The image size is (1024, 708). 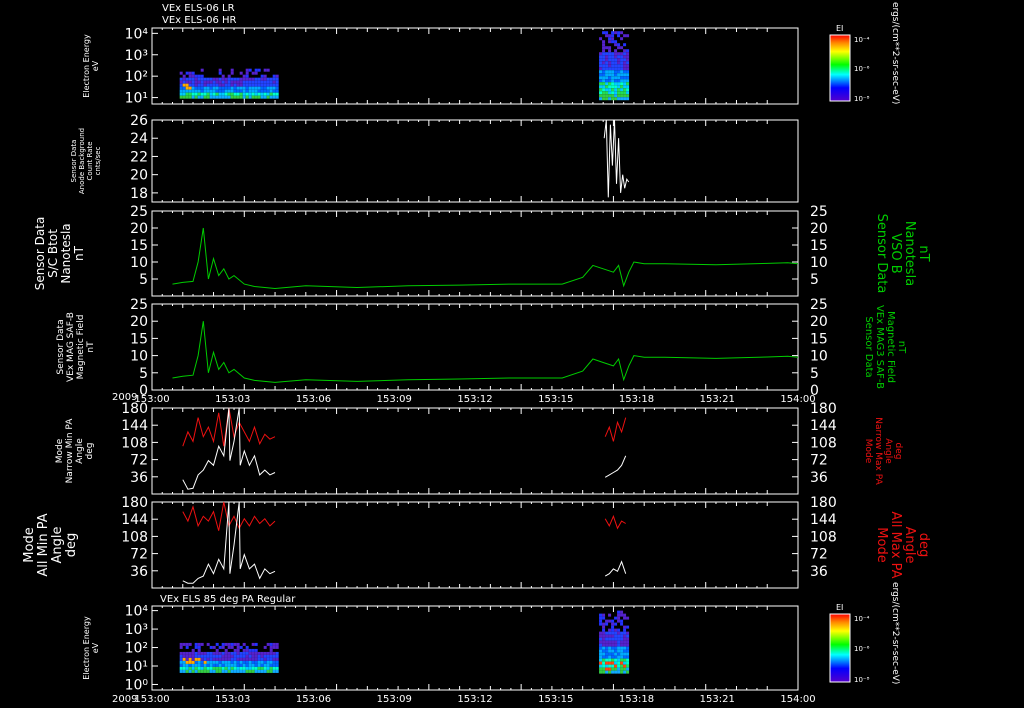 I want to click on rlabel-line: Angle, so click(x=888, y=451).